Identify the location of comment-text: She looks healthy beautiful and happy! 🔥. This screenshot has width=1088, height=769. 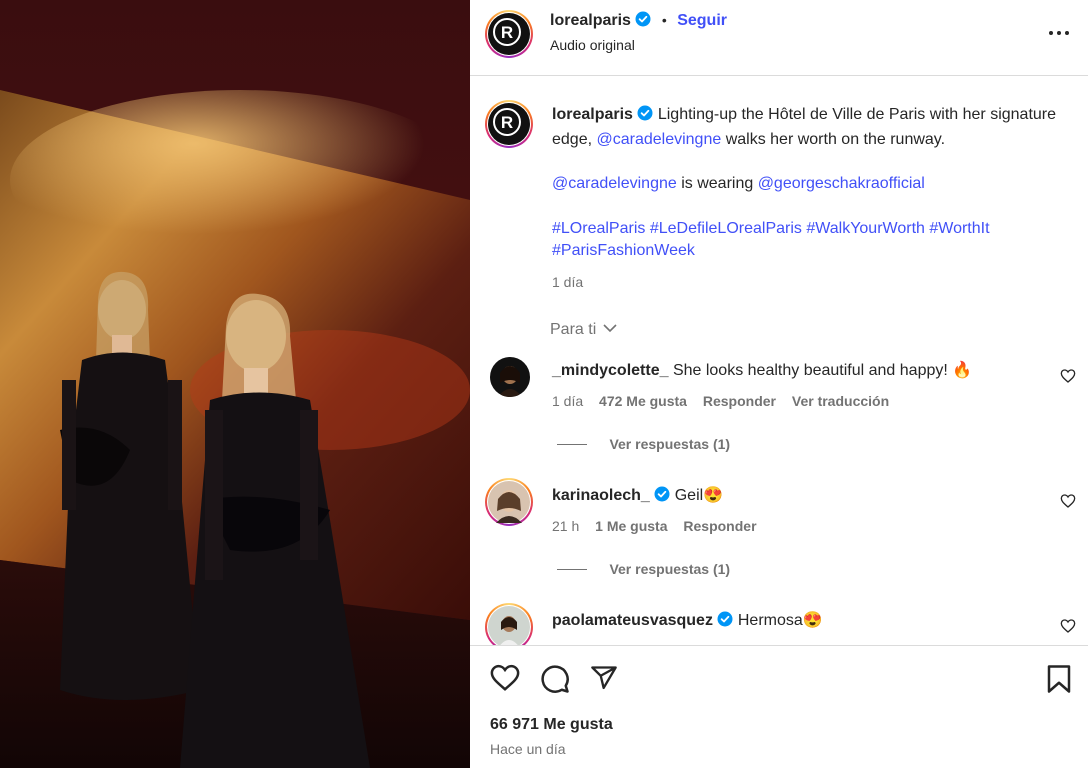
(822, 370).